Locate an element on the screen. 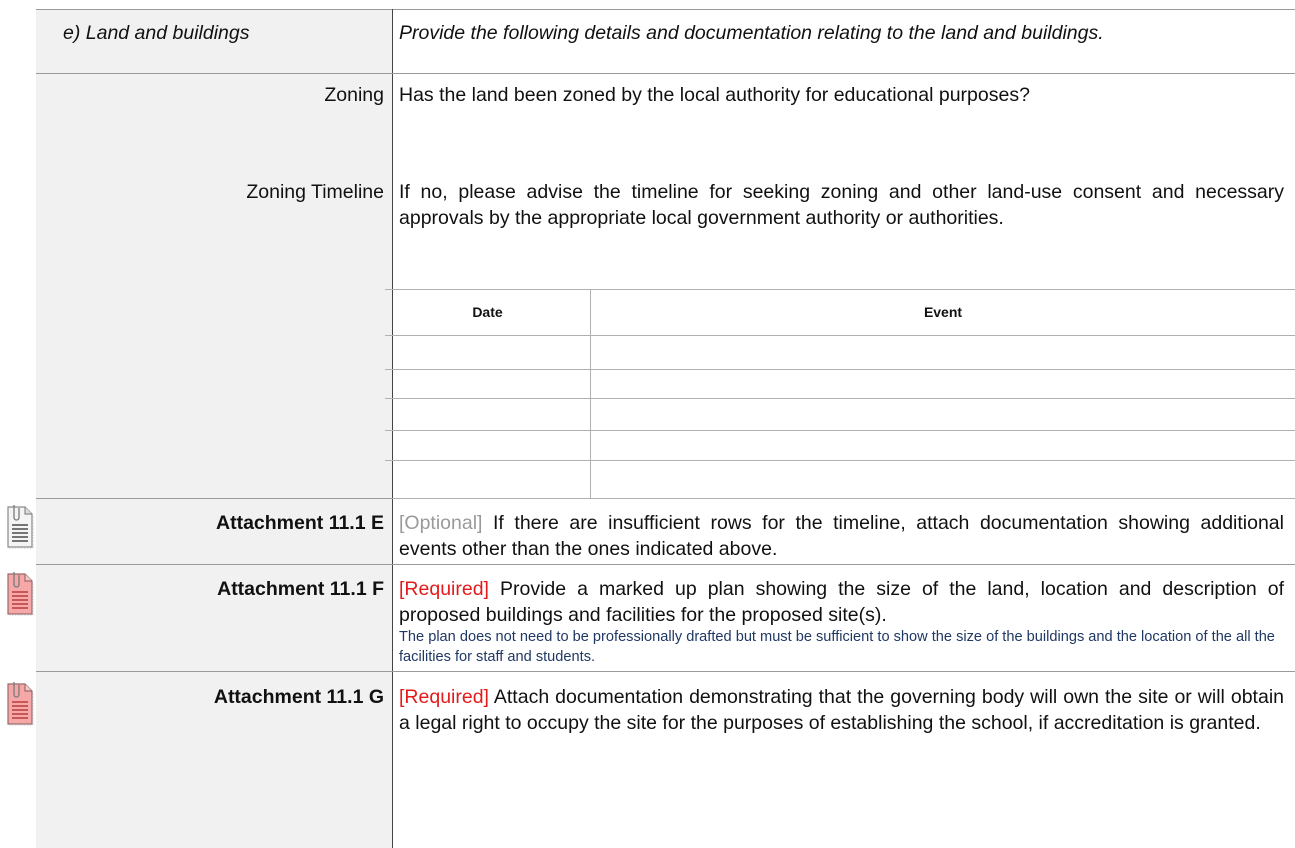 This screenshot has width=1295, height=848. section-title: e) Land and buildings is located at coordinates (156, 33).